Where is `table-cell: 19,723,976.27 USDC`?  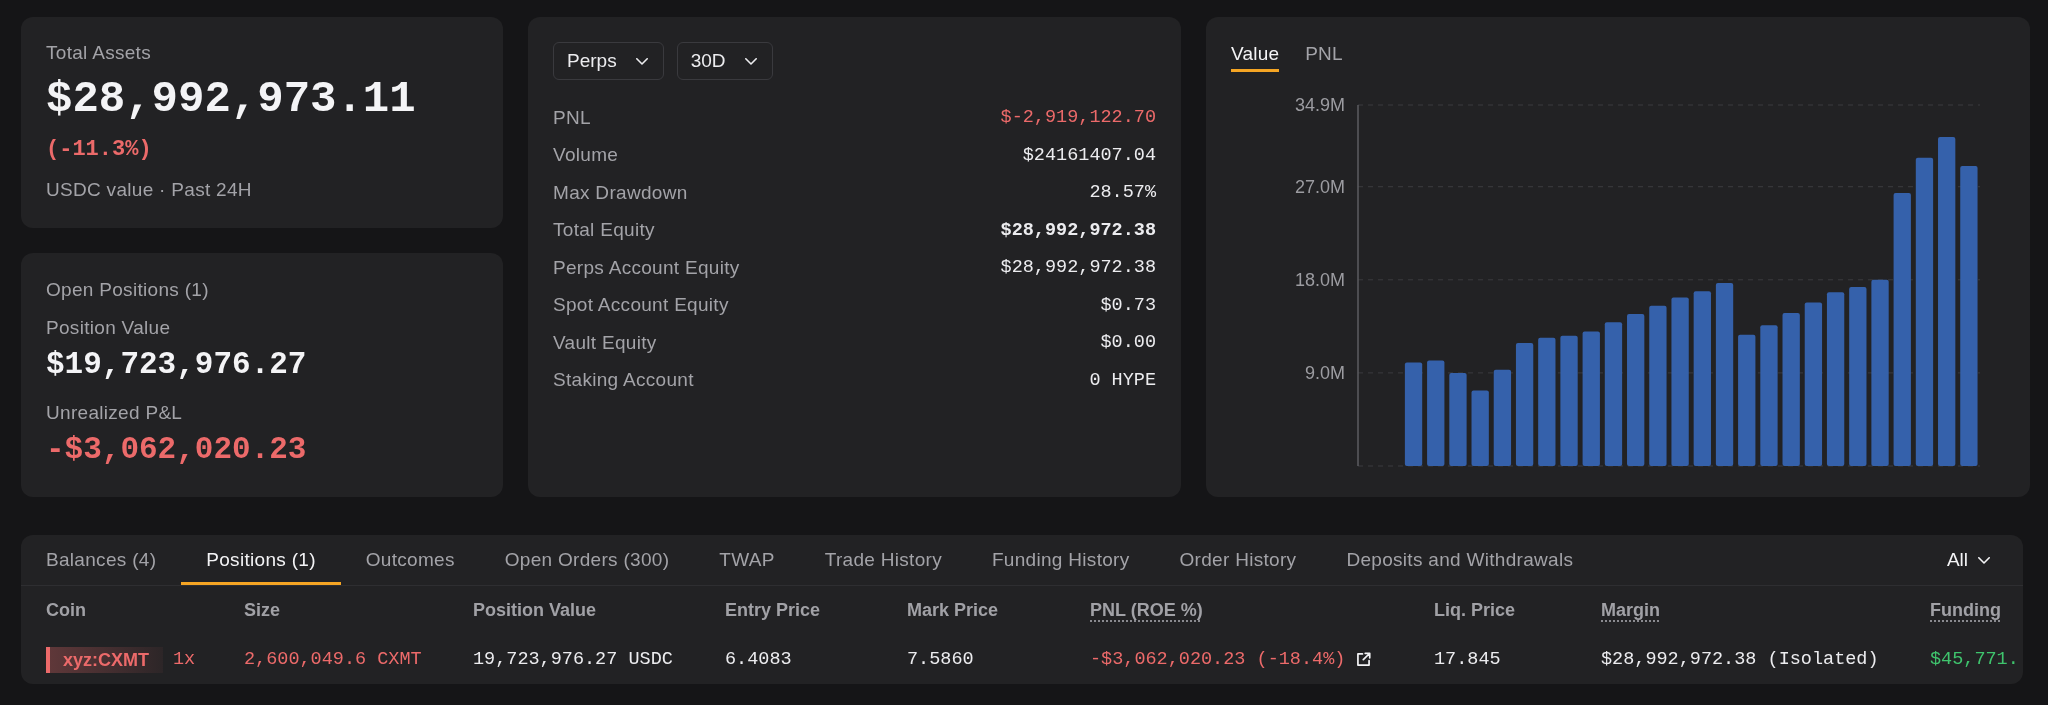
table-cell: 19,723,976.27 USDC is located at coordinates (573, 659).